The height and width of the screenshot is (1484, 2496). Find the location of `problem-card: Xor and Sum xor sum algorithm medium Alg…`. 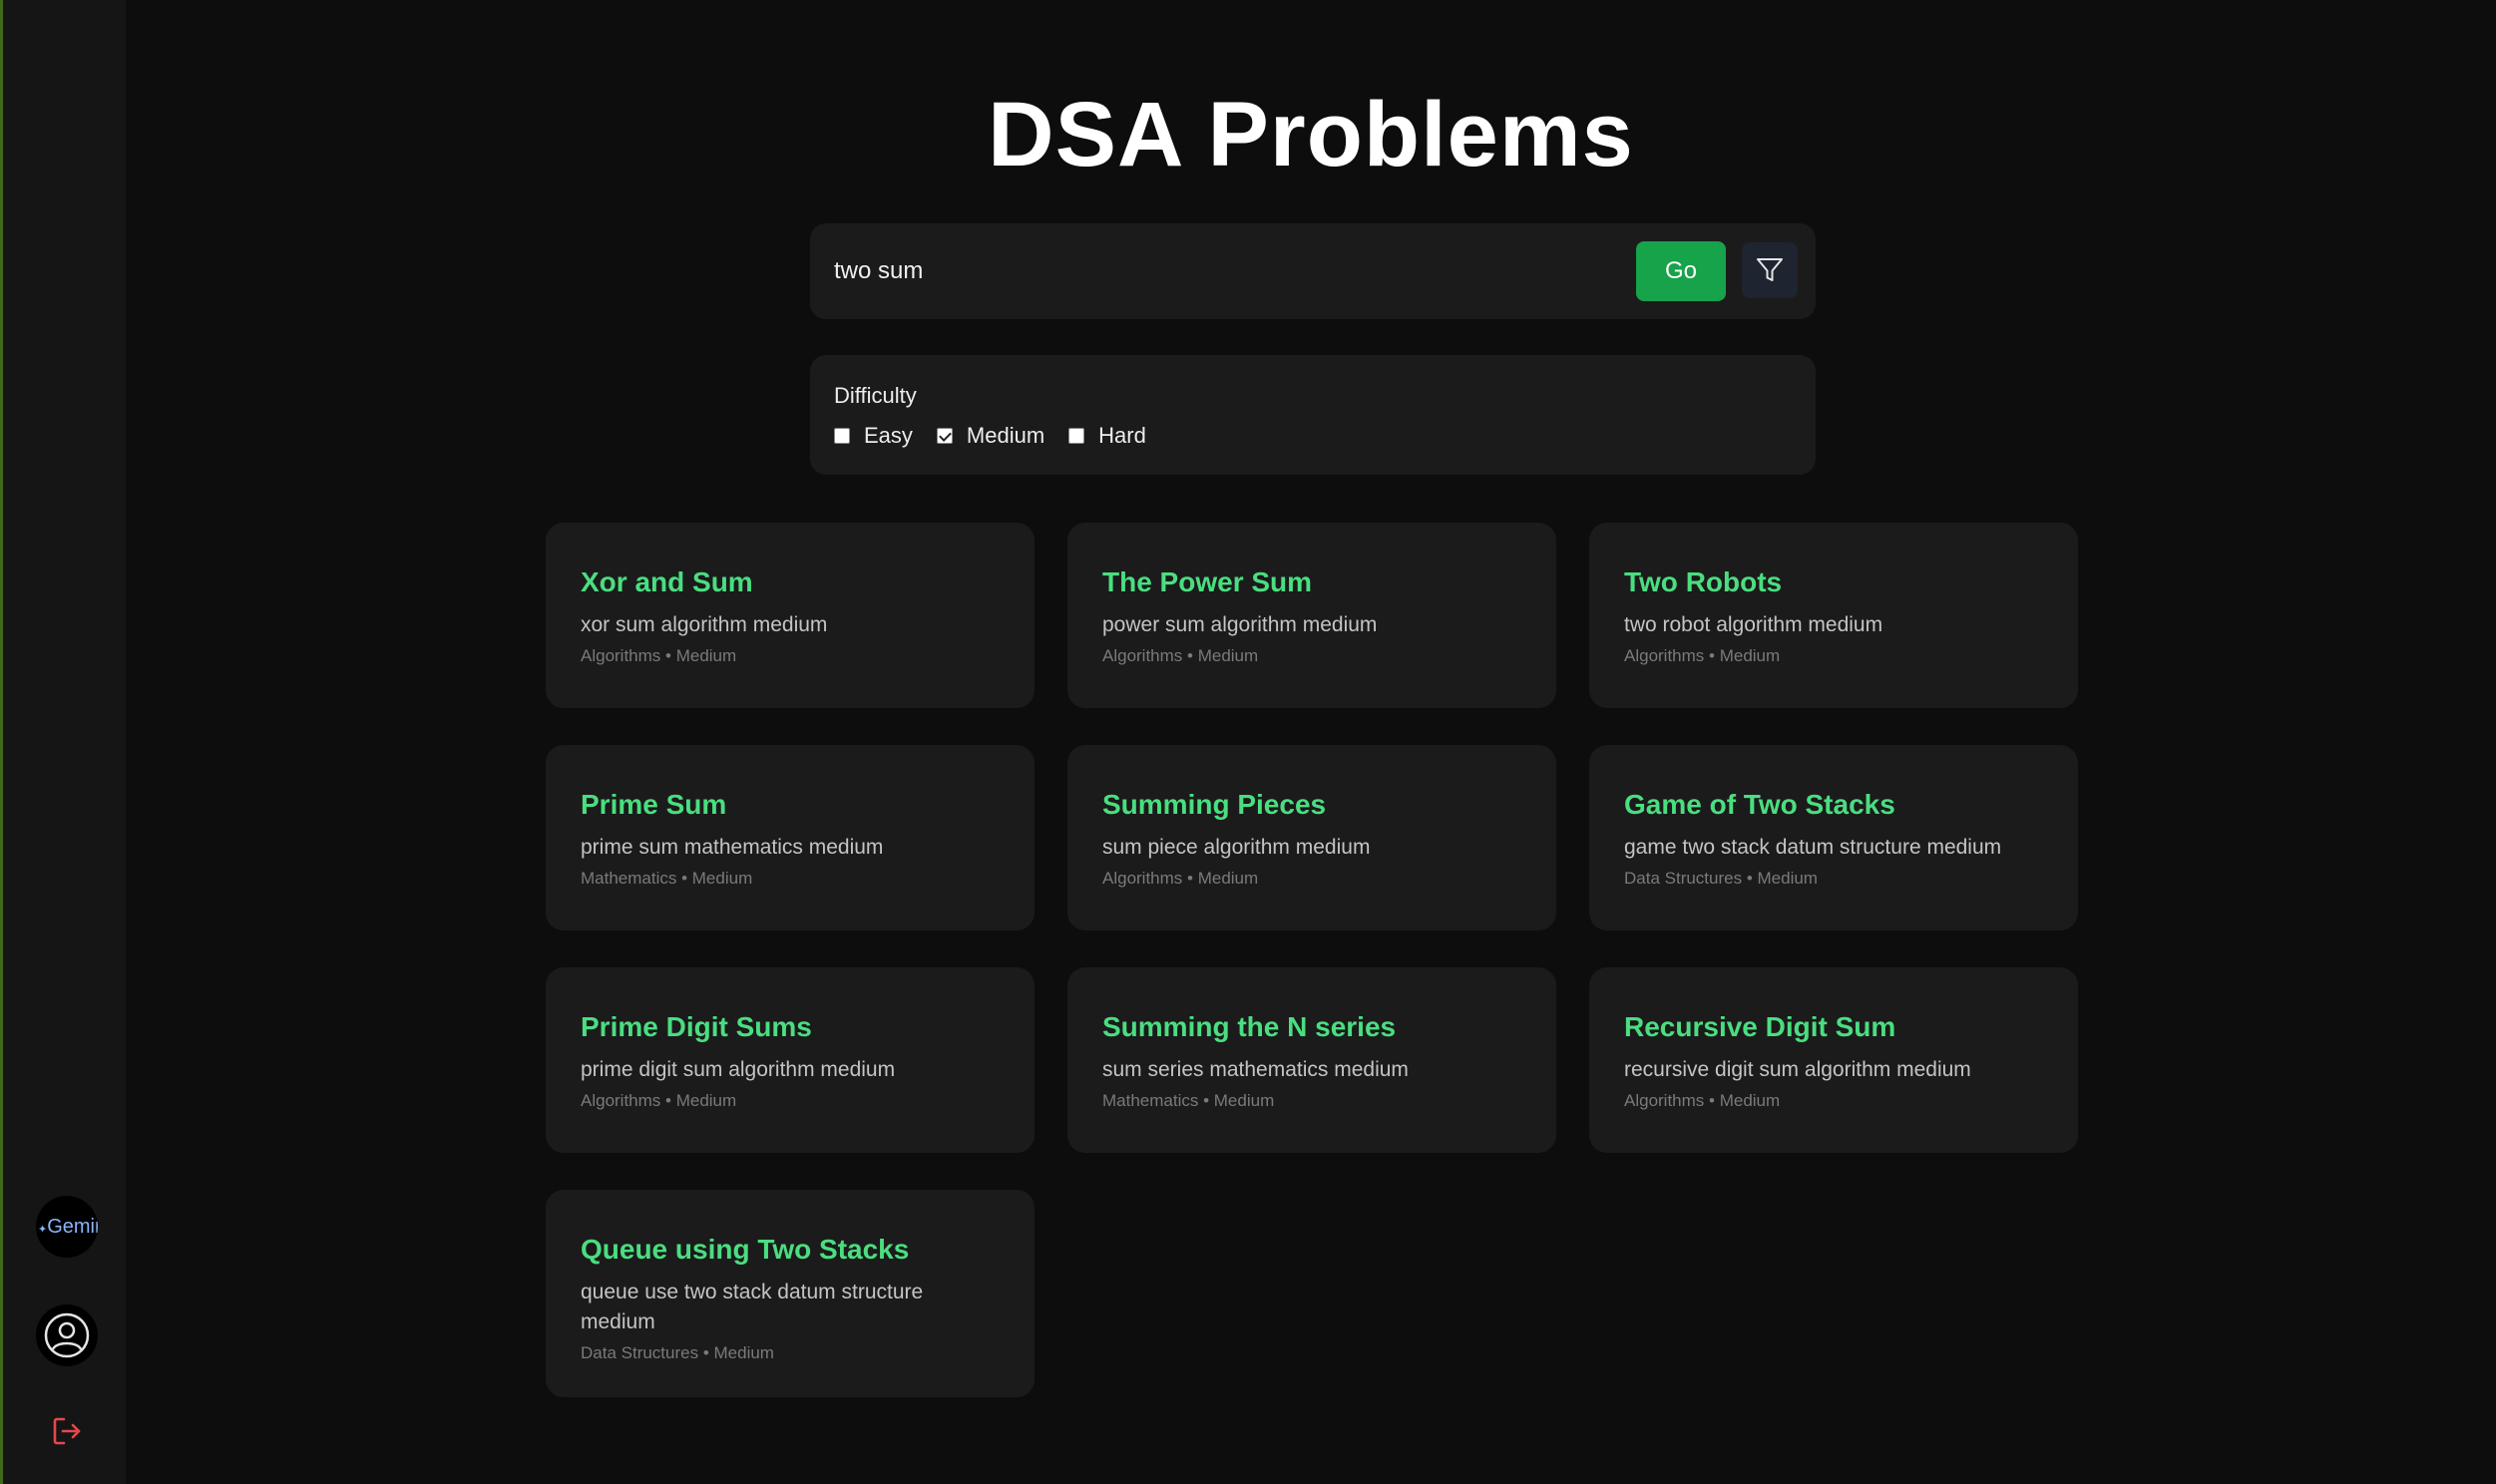

problem-card: Xor and Sum xor sum algorithm medium Alg… is located at coordinates (791, 615).